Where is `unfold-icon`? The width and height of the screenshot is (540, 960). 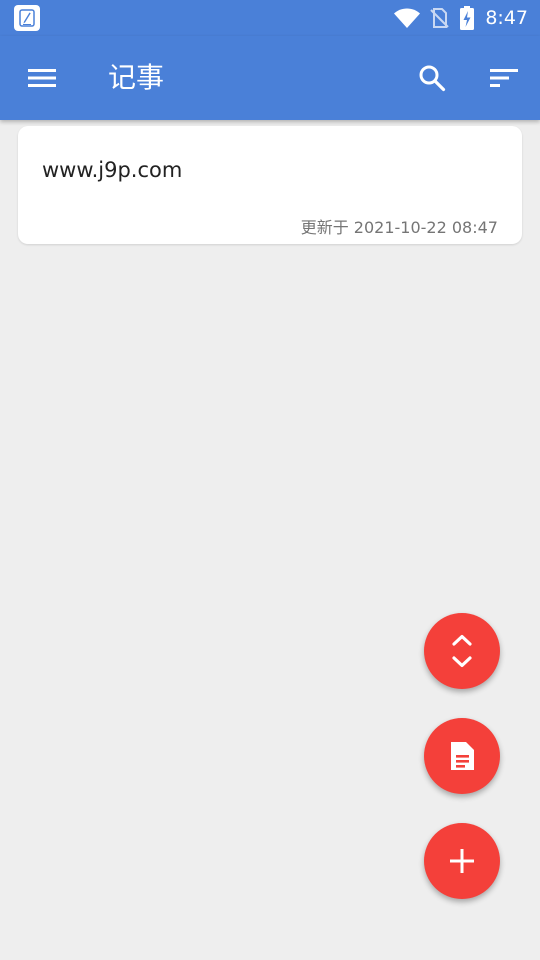
unfold-icon is located at coordinates (462, 651).